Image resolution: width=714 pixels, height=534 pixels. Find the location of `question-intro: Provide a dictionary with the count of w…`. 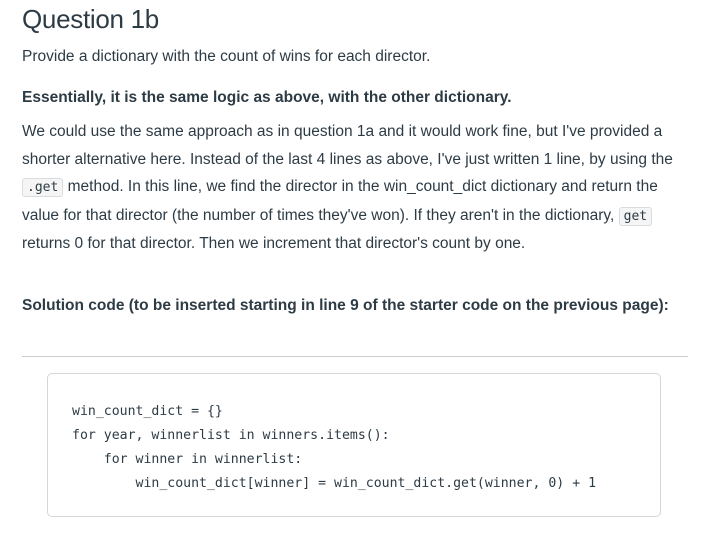

question-intro: Provide a dictionary with the count of w… is located at coordinates (226, 56).